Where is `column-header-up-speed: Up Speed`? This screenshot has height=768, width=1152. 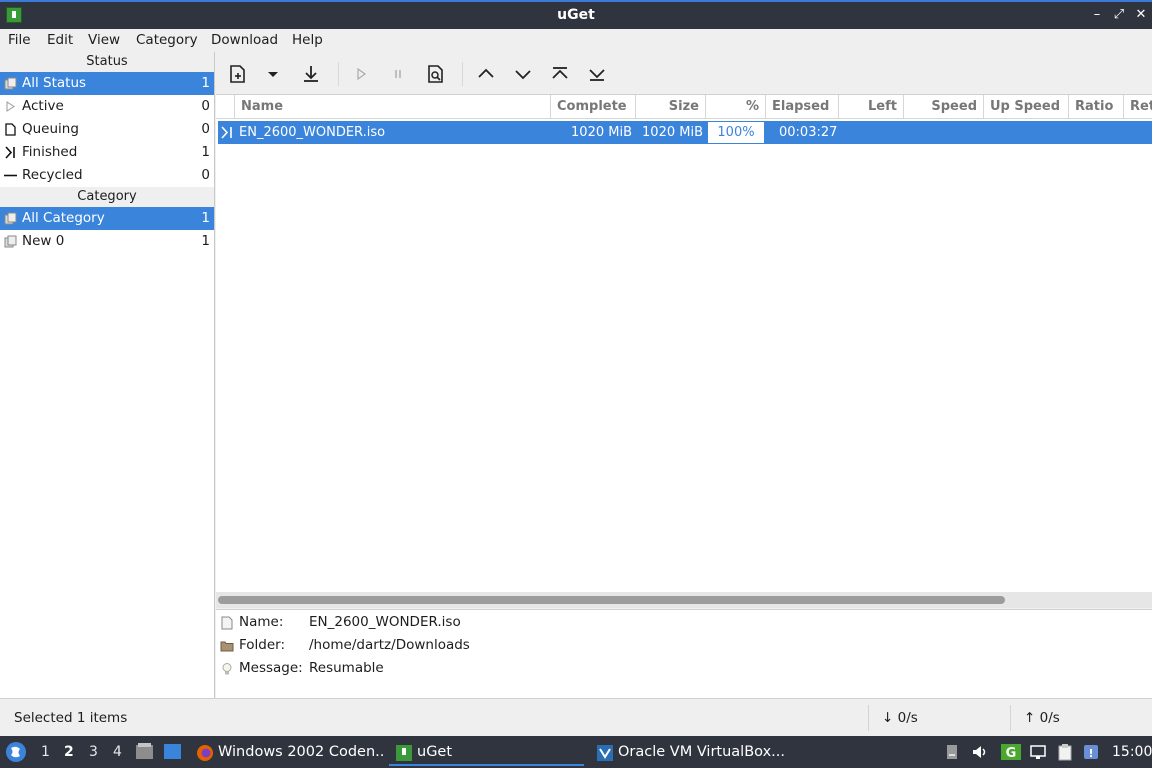 column-header-up-speed: Up Speed is located at coordinates (1025, 107).